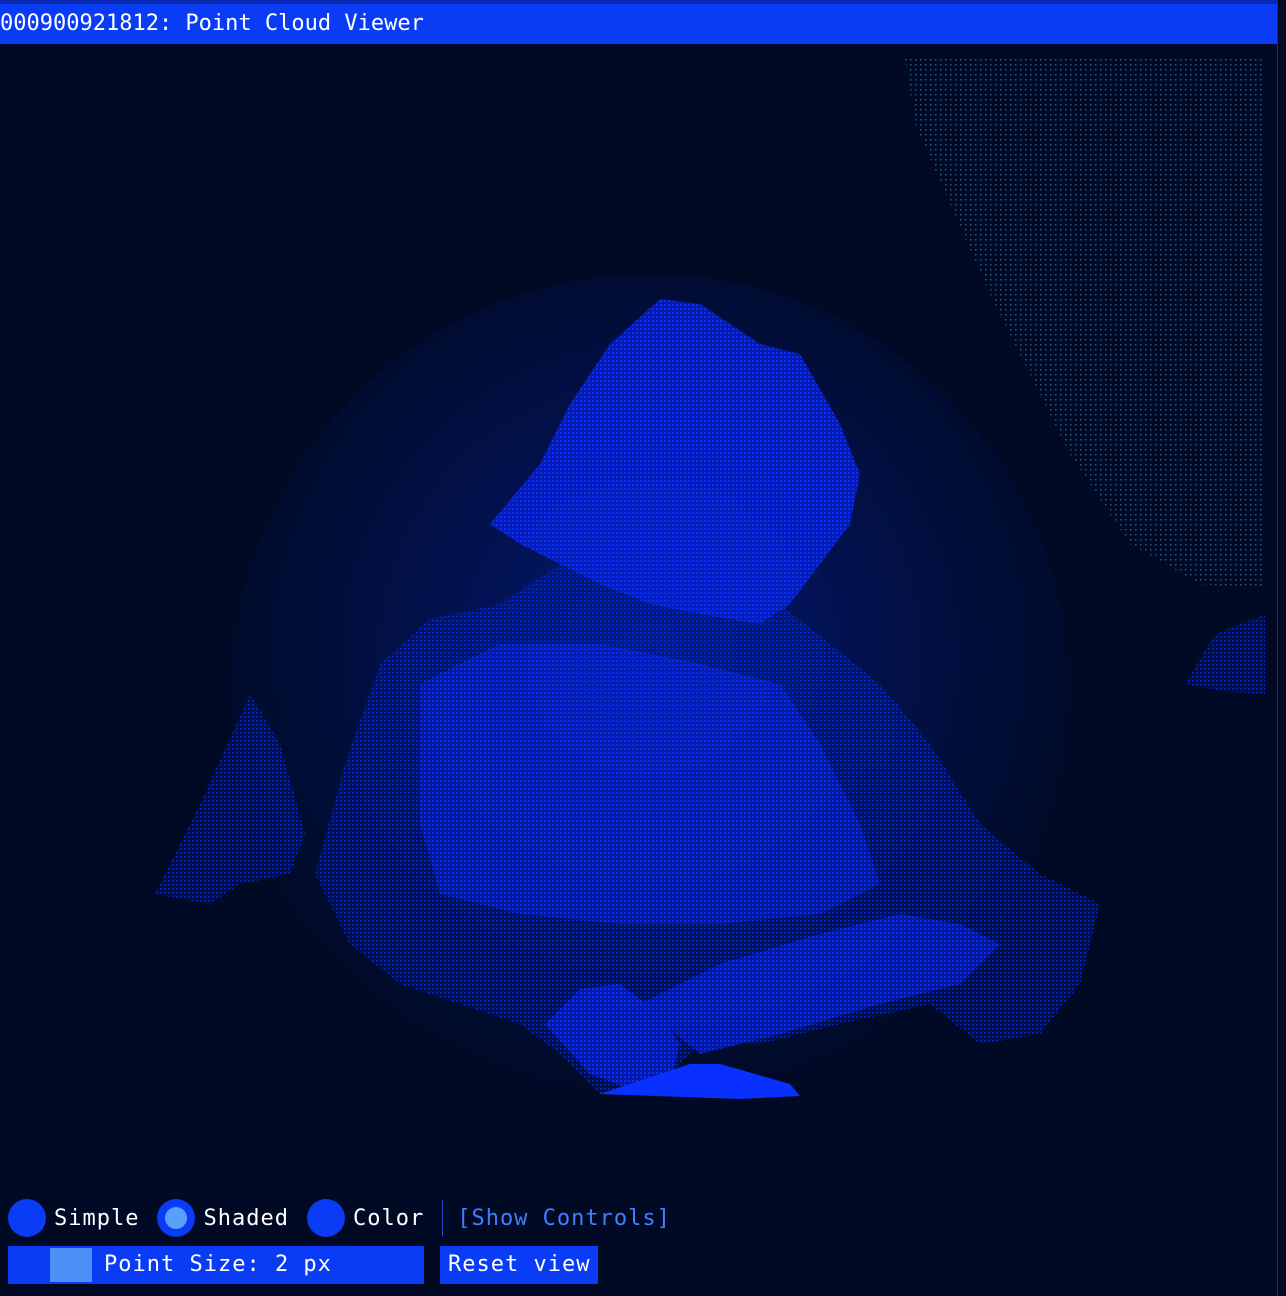 Image resolution: width=1286 pixels, height=1296 pixels. I want to click on render-mode-label: Shaded, so click(246, 1218).